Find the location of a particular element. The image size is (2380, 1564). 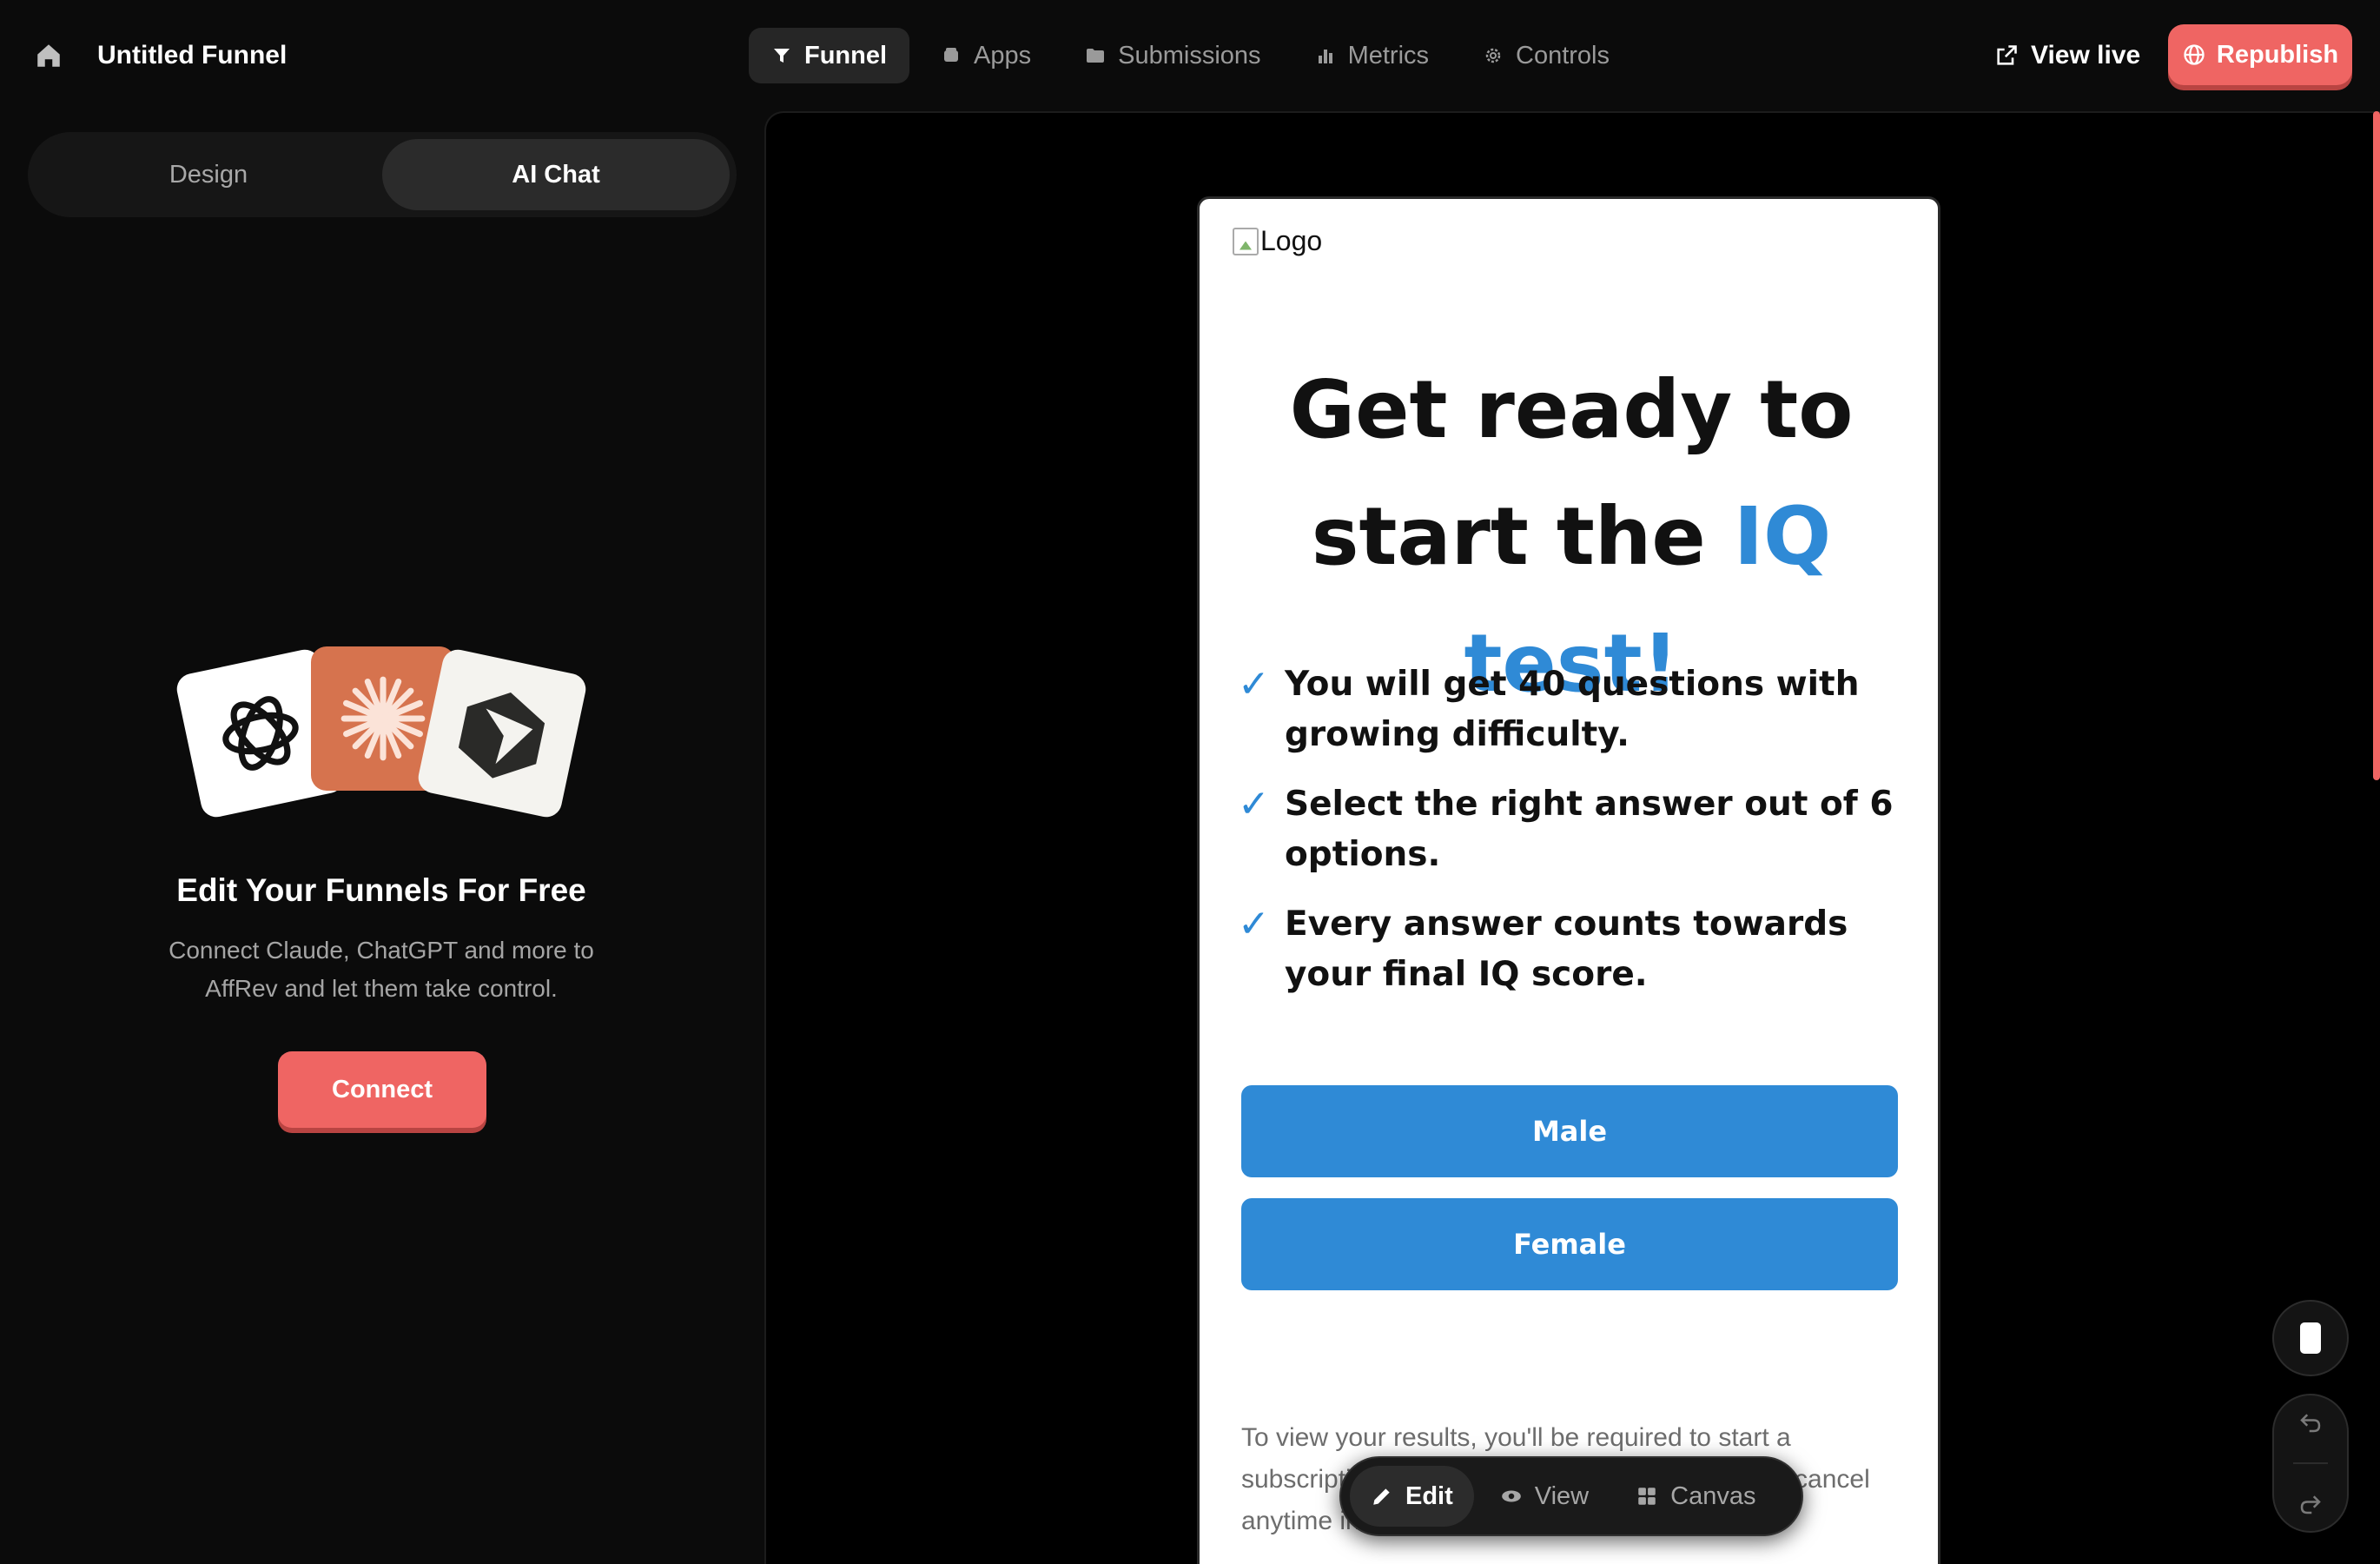

phone-icon is located at coordinates (2310, 1338).